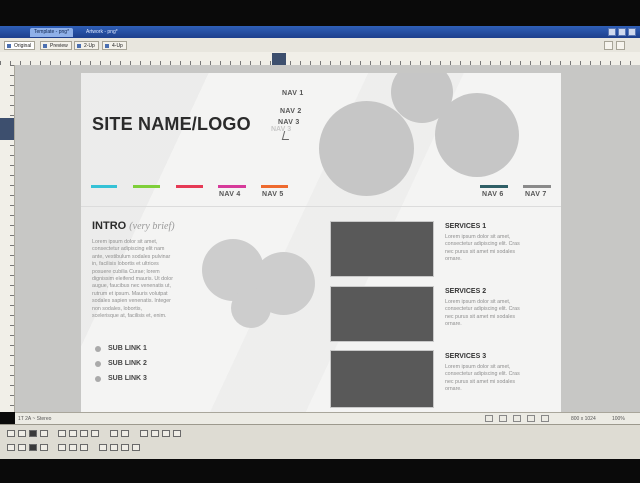  What do you see at coordinates (84, 447) in the screenshot?
I see `redo-icon` at bounding box center [84, 447].